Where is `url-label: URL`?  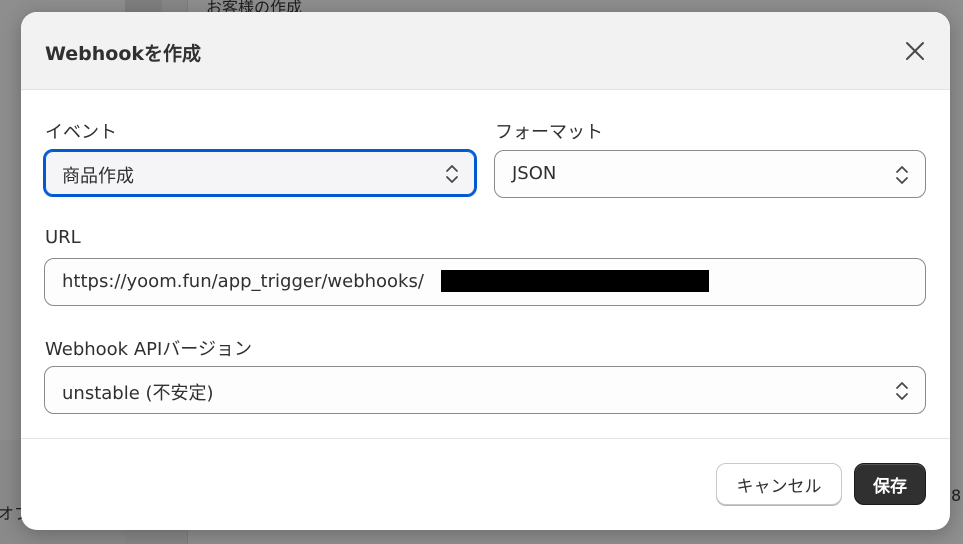
url-label: URL is located at coordinates (63, 237).